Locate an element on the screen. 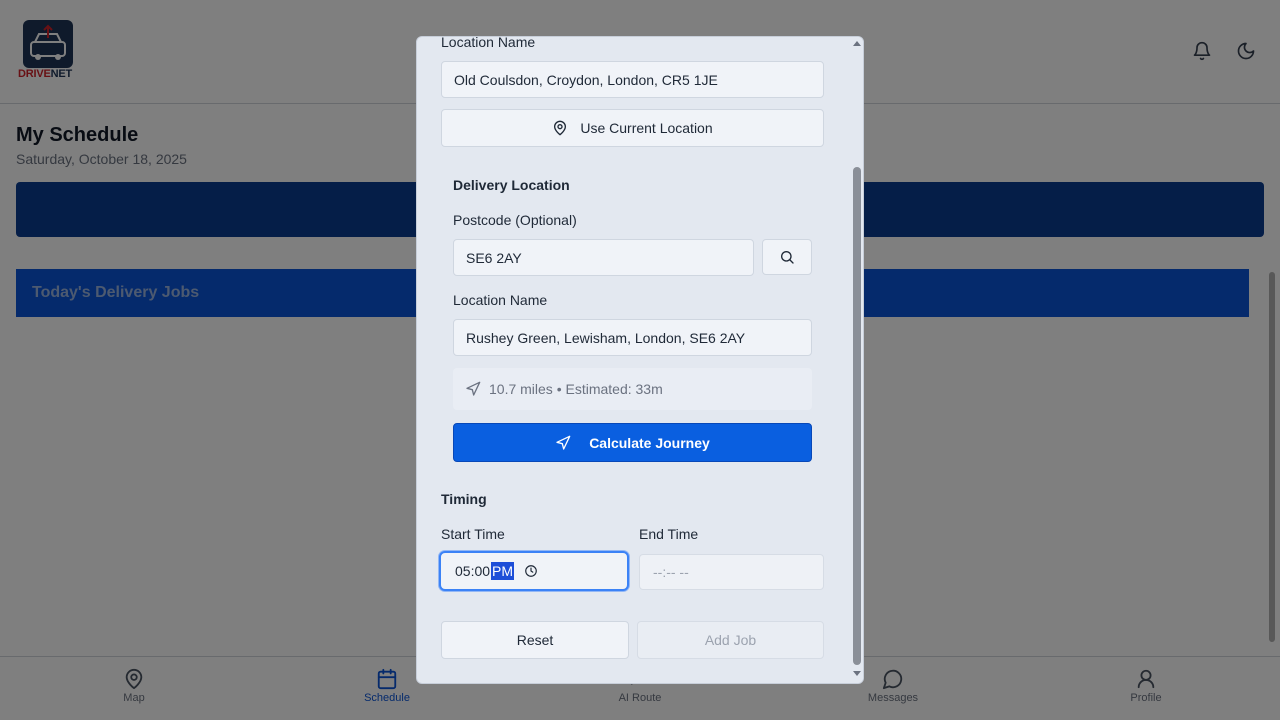  start-time-label: Start Time is located at coordinates (473, 534).